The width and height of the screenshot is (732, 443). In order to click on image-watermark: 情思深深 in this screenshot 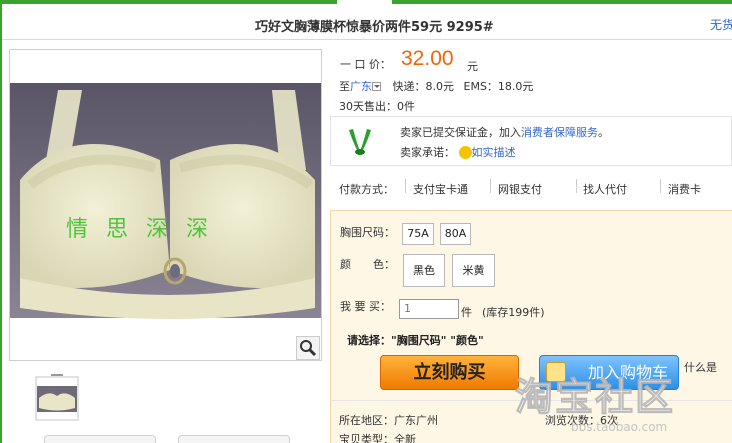, I will do `click(146, 229)`.